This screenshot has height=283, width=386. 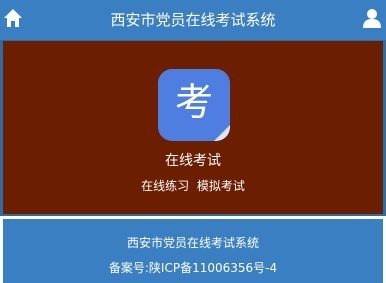 What do you see at coordinates (193, 268) in the screenshot?
I see `icp-record: 备案号:陕ICP备11006356号-4` at bounding box center [193, 268].